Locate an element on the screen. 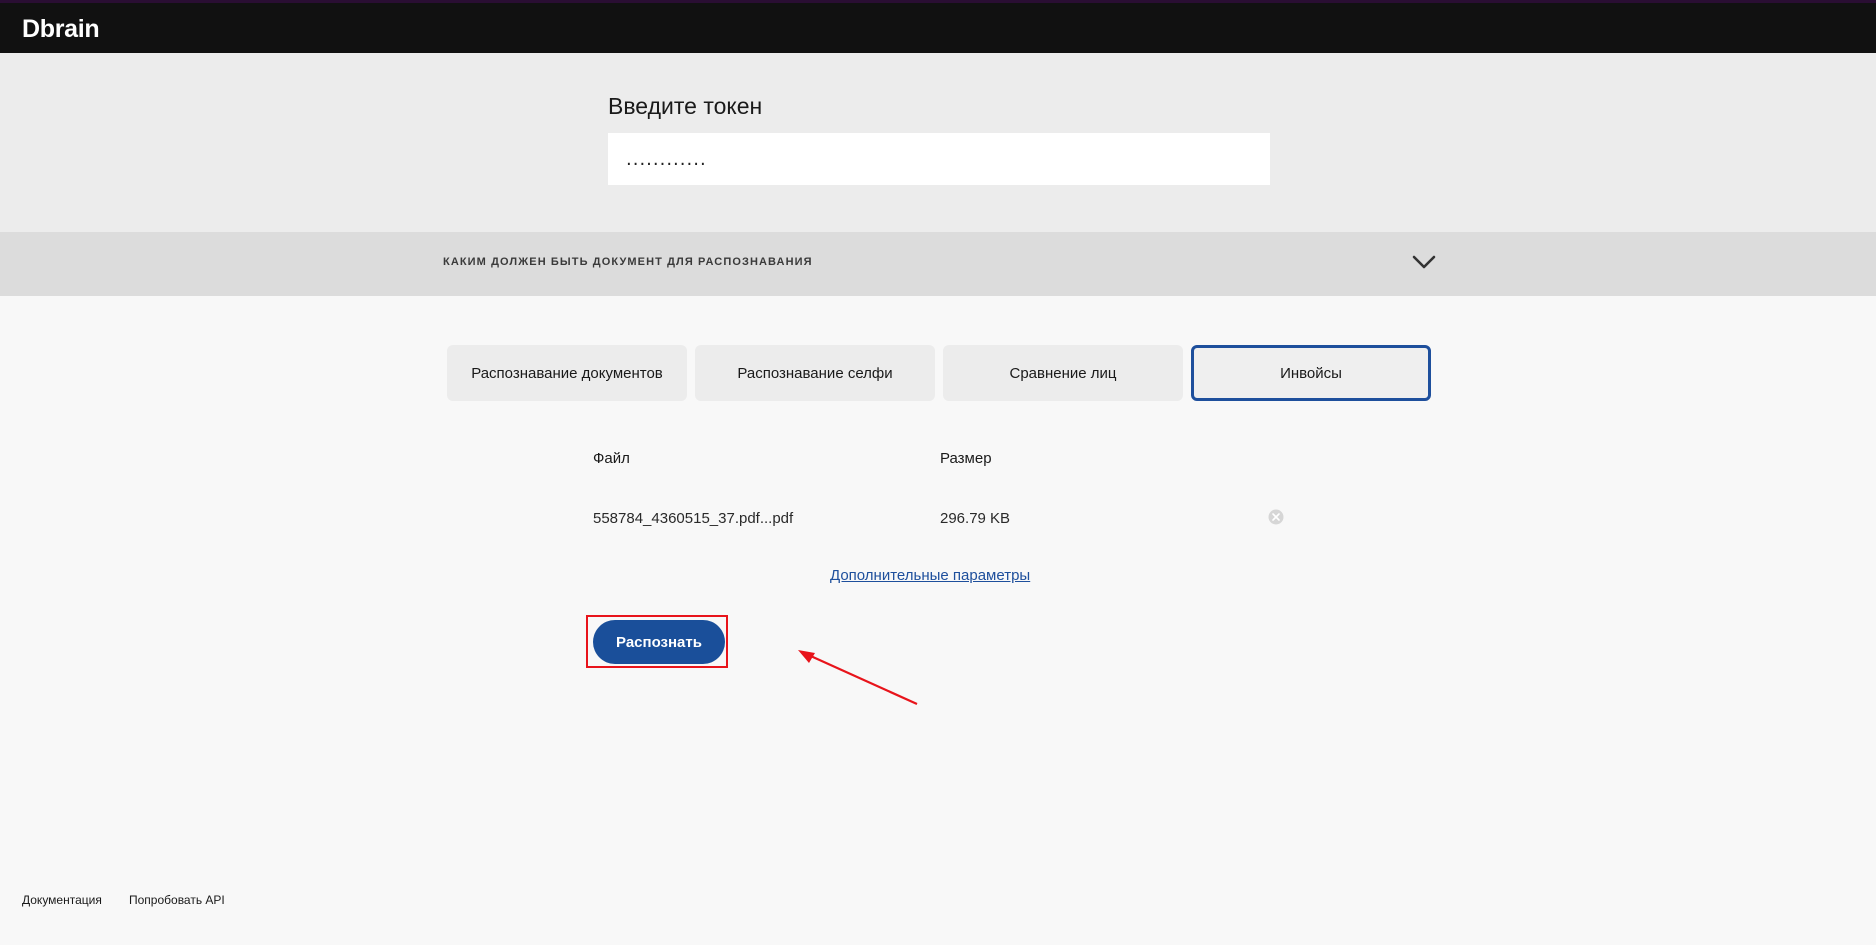  footer-link-documentation: Документация is located at coordinates (62, 900).